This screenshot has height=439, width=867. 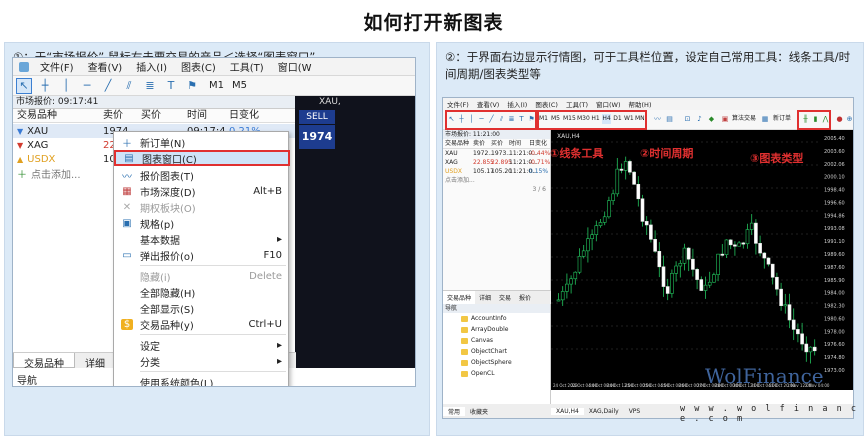 What do you see at coordinates (317, 137) in the screenshot?
I see `sell-price: 1974` at bounding box center [317, 137].